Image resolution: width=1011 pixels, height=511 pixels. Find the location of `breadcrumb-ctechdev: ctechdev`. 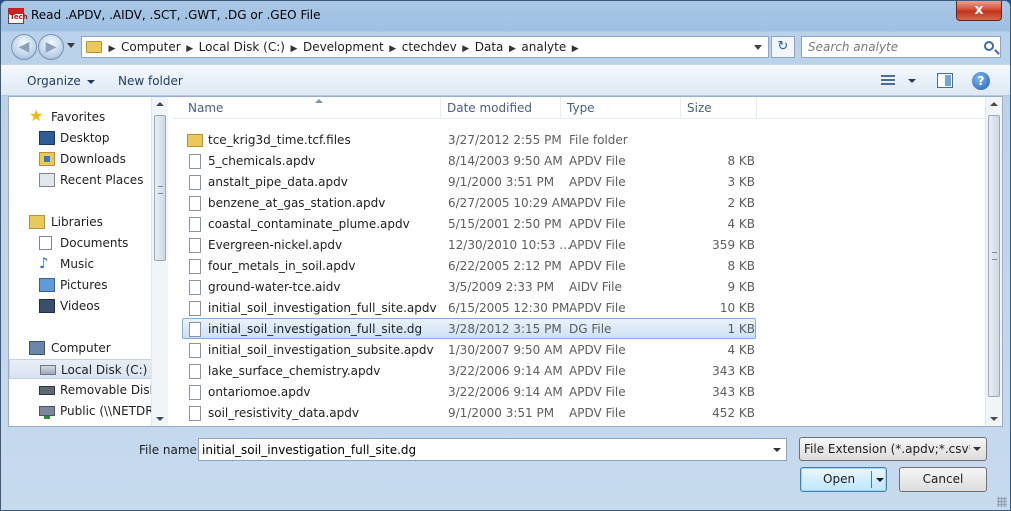

breadcrumb-ctechdev: ctechdev is located at coordinates (429, 47).